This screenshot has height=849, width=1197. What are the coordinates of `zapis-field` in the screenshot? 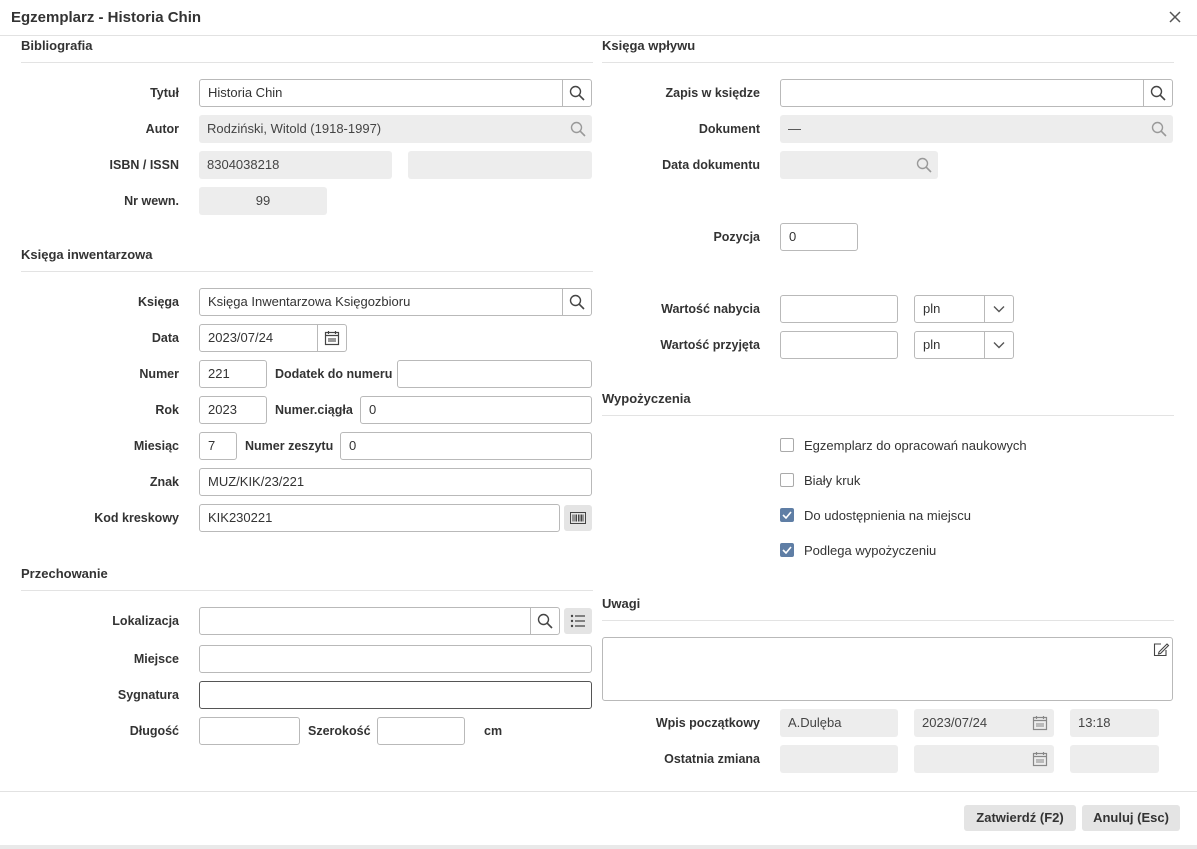 It's located at (976, 93).